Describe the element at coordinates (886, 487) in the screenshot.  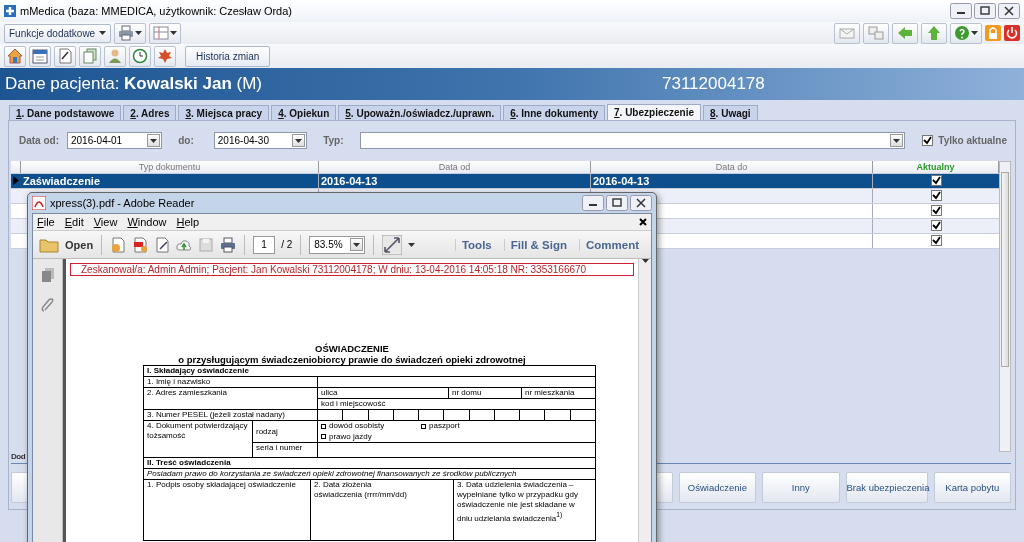
I see `action-button: Brak ubezpieczenia` at that location.